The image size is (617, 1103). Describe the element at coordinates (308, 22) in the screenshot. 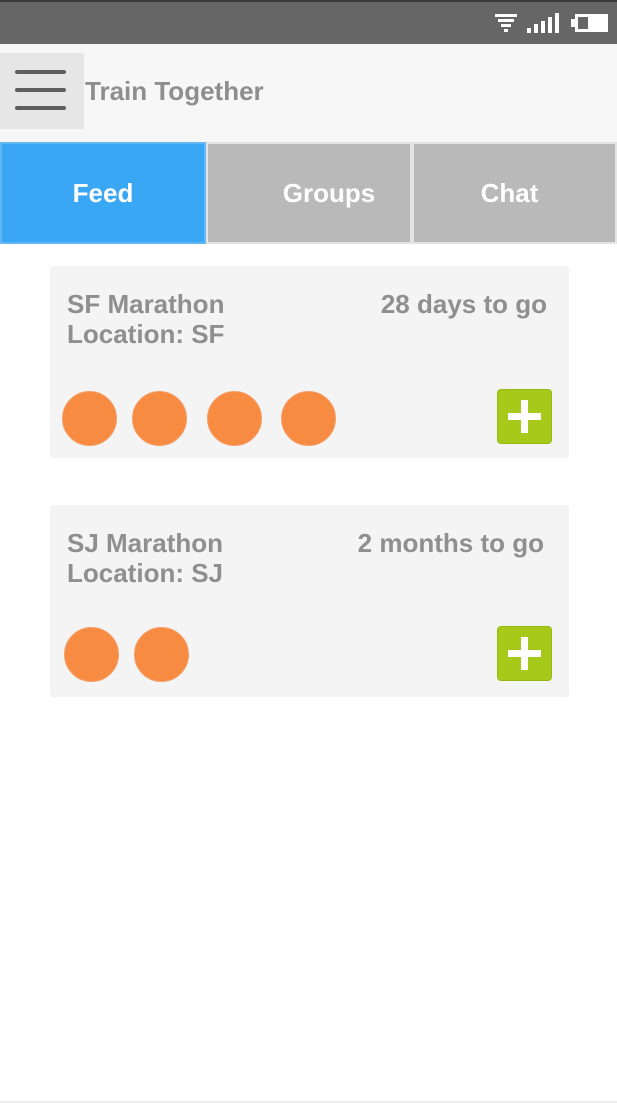

I see `status-bar` at that location.